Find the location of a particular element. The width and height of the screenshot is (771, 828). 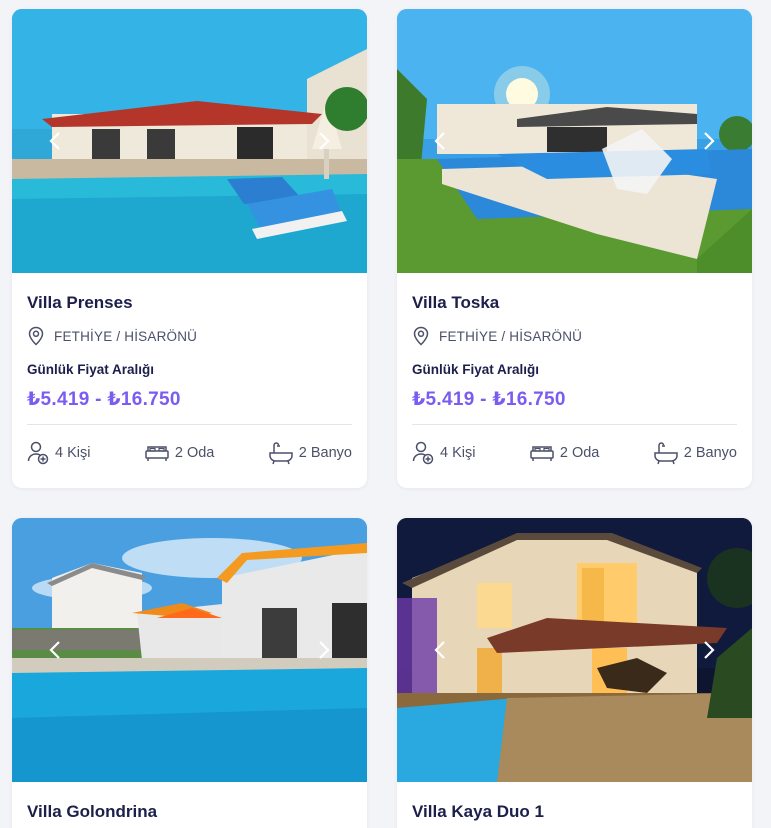

villa-title: Villa Kaya Duo 1 is located at coordinates (574, 812).